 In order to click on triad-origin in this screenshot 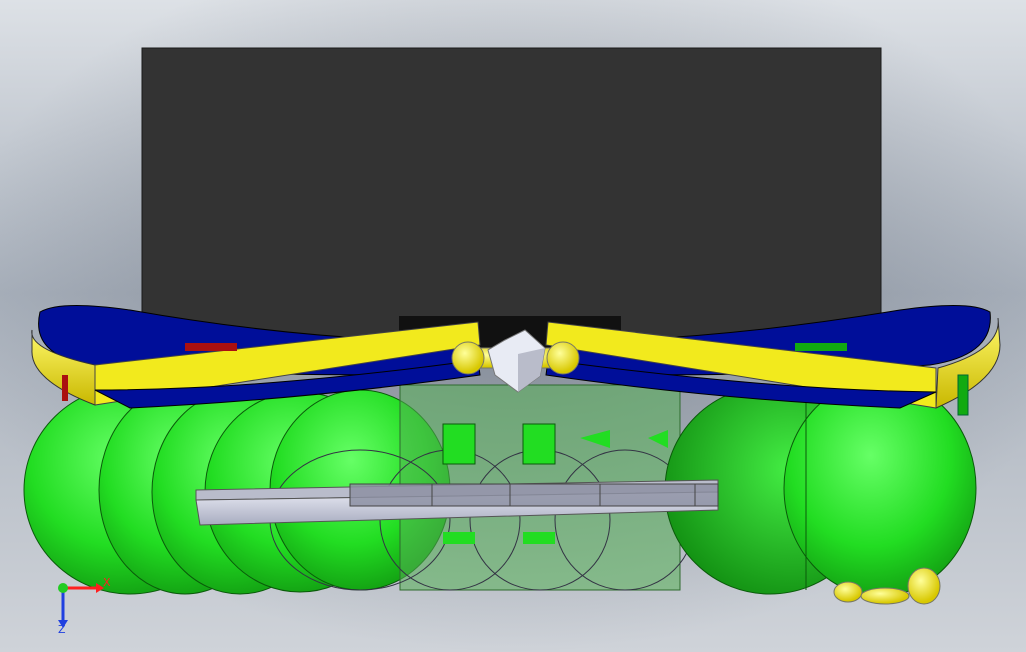, I will do `click(63, 588)`.